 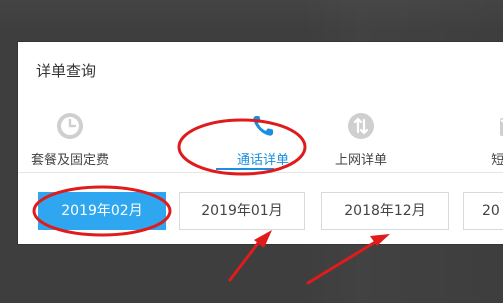 I want to click on tab-call-details: 通话详单, so click(x=263, y=138).